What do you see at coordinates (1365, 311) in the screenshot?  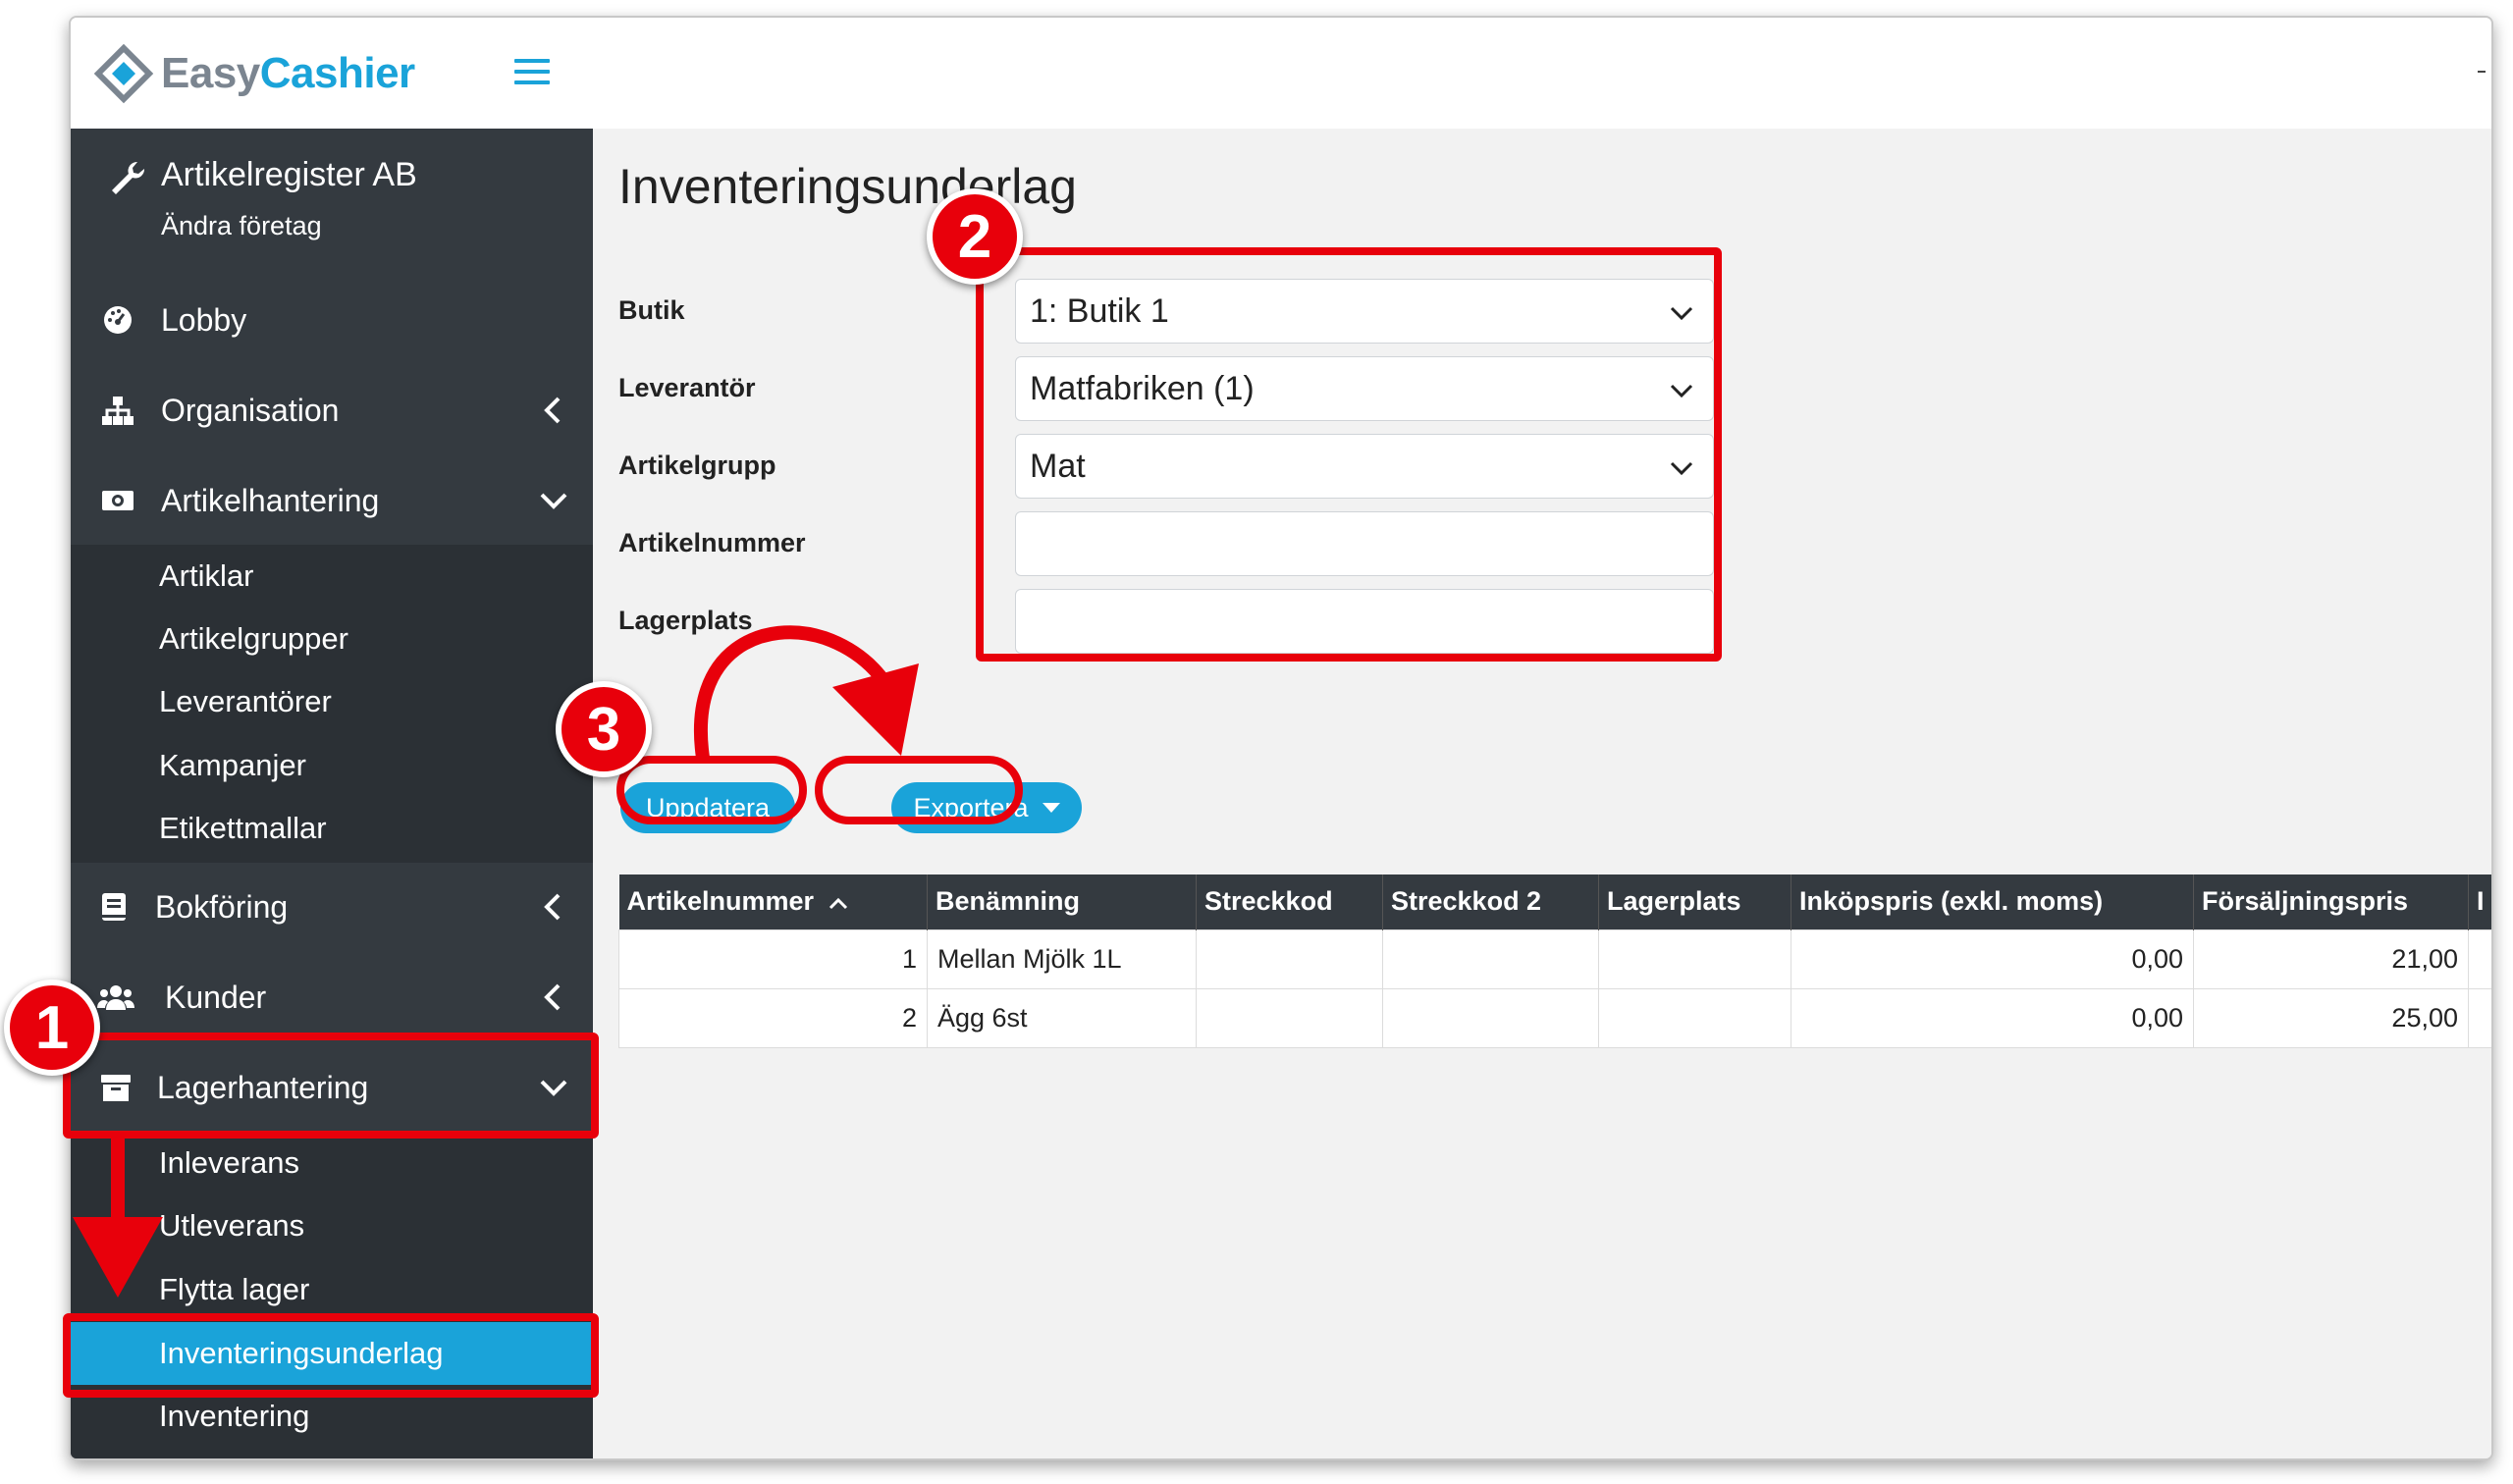 I see `butik-select: 1: Butik 1` at bounding box center [1365, 311].